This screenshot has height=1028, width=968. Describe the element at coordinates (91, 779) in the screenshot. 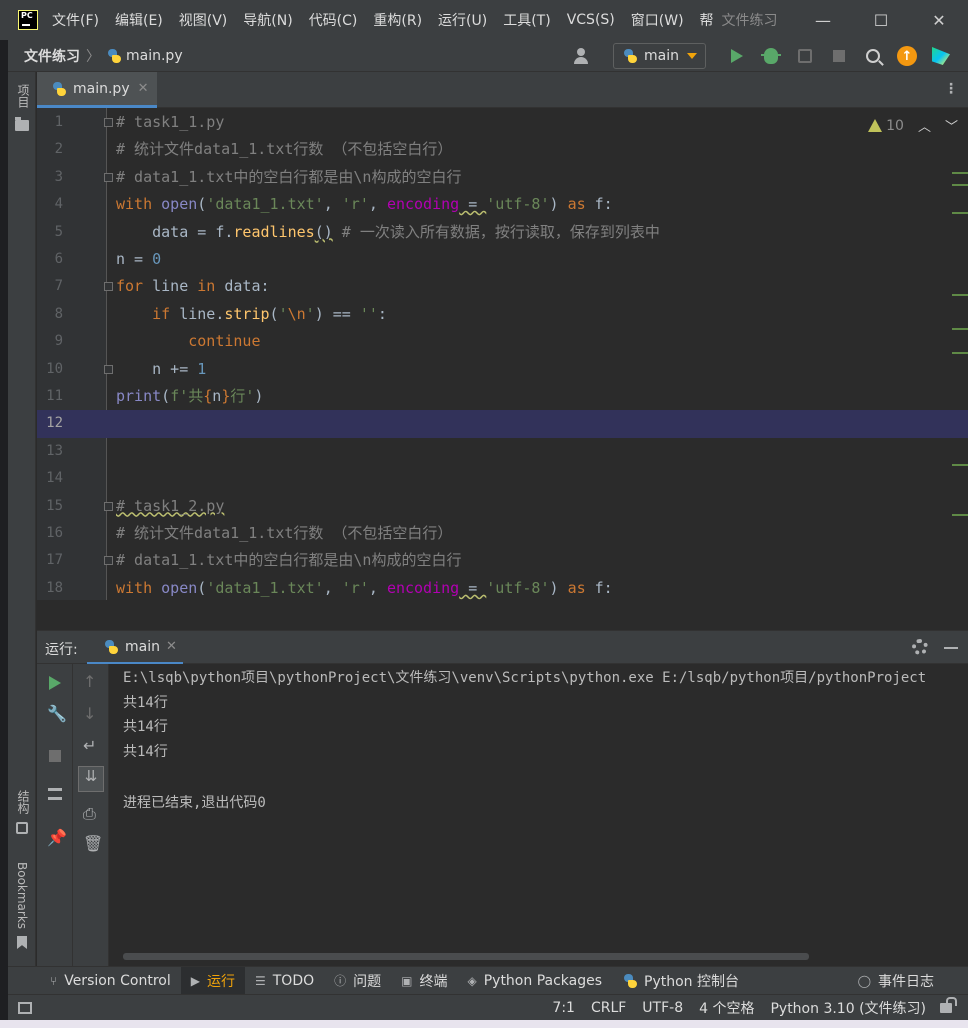

I see `scroll-to-end-icon: ⇊` at that location.